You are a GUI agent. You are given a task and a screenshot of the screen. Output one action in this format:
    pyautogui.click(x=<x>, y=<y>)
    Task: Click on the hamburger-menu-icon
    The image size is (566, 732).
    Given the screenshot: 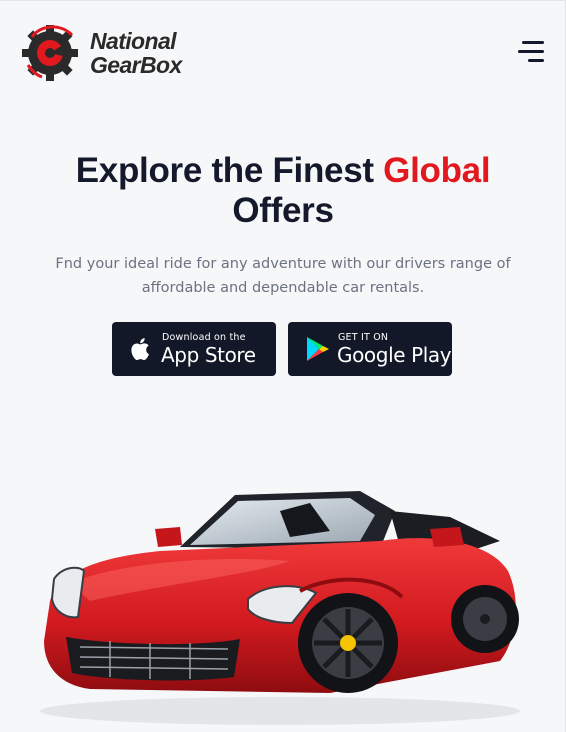 What is the action you would take?
    pyautogui.click(x=529, y=52)
    